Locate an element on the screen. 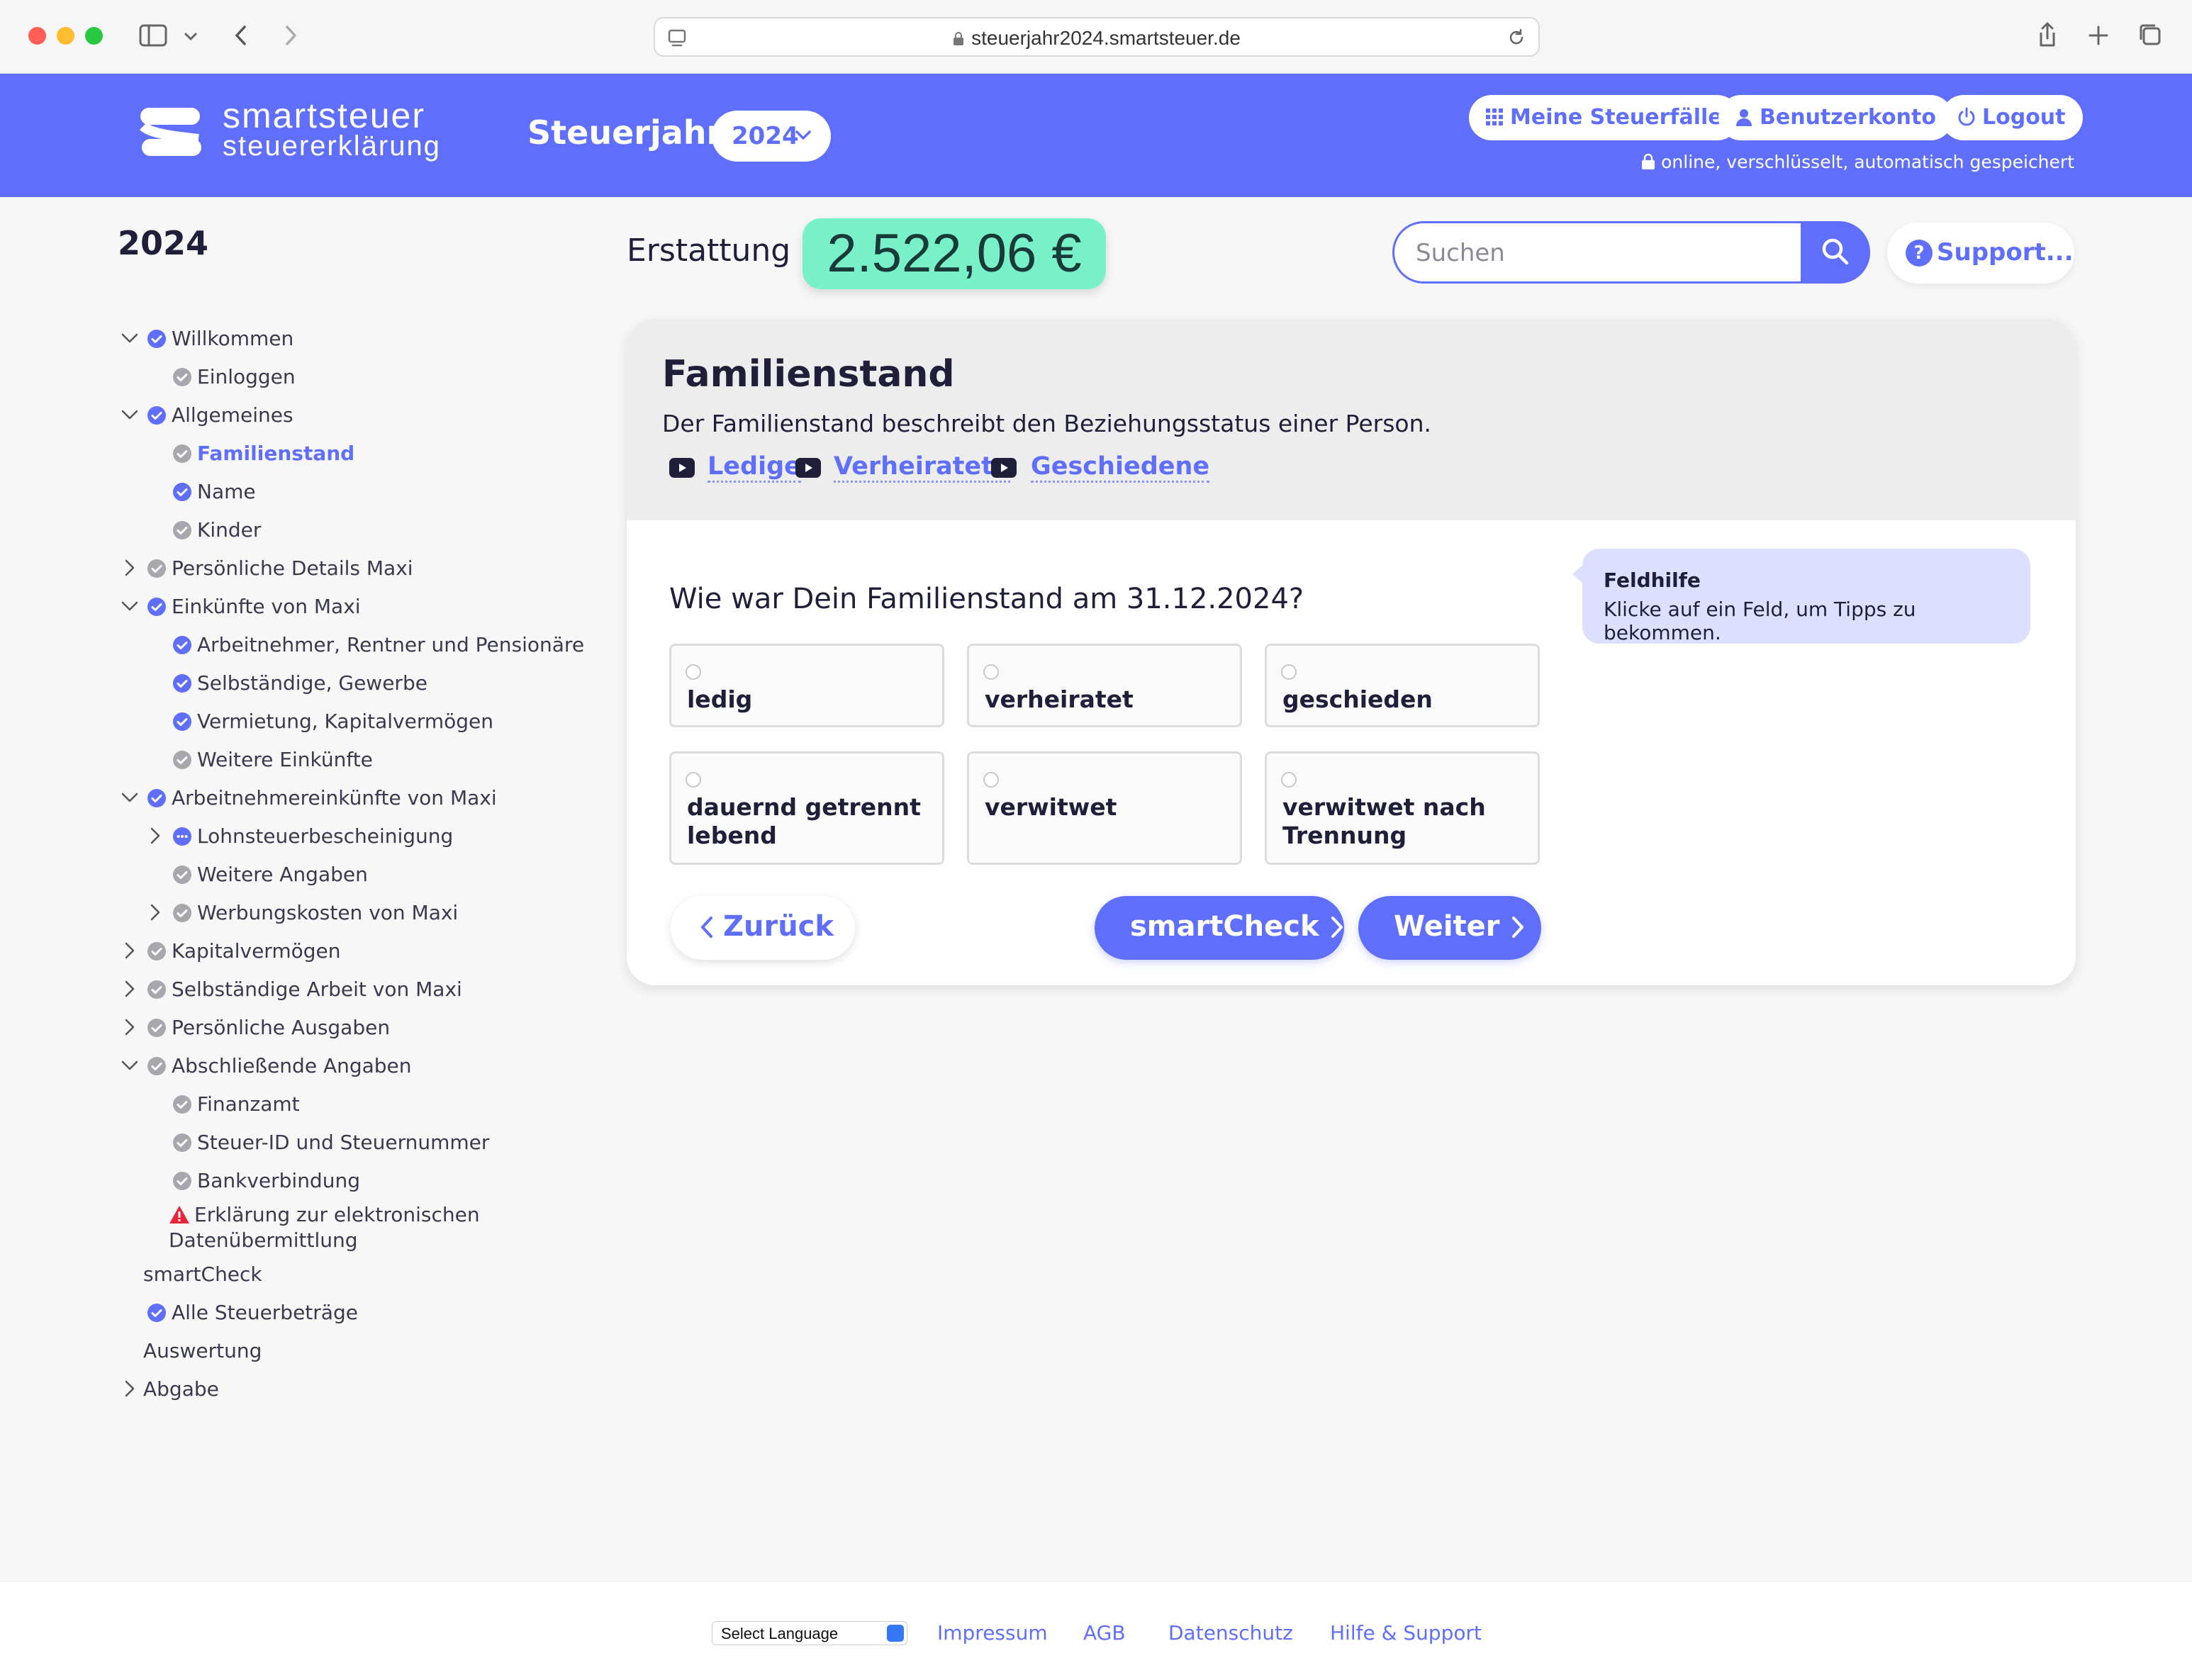 The image size is (2192, 1680). back-arrow-icon is located at coordinates (241, 35).